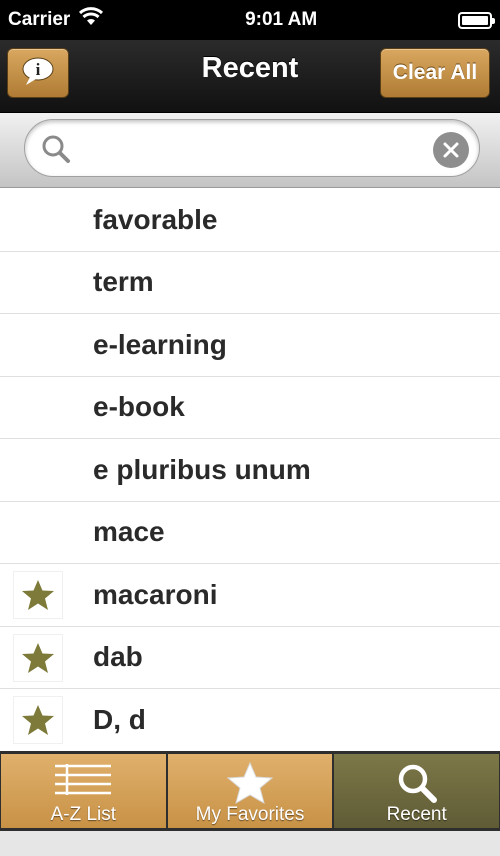 Image resolution: width=500 pixels, height=856 pixels. Describe the element at coordinates (160, 344) in the screenshot. I see `list-item-word: e-learning` at that location.